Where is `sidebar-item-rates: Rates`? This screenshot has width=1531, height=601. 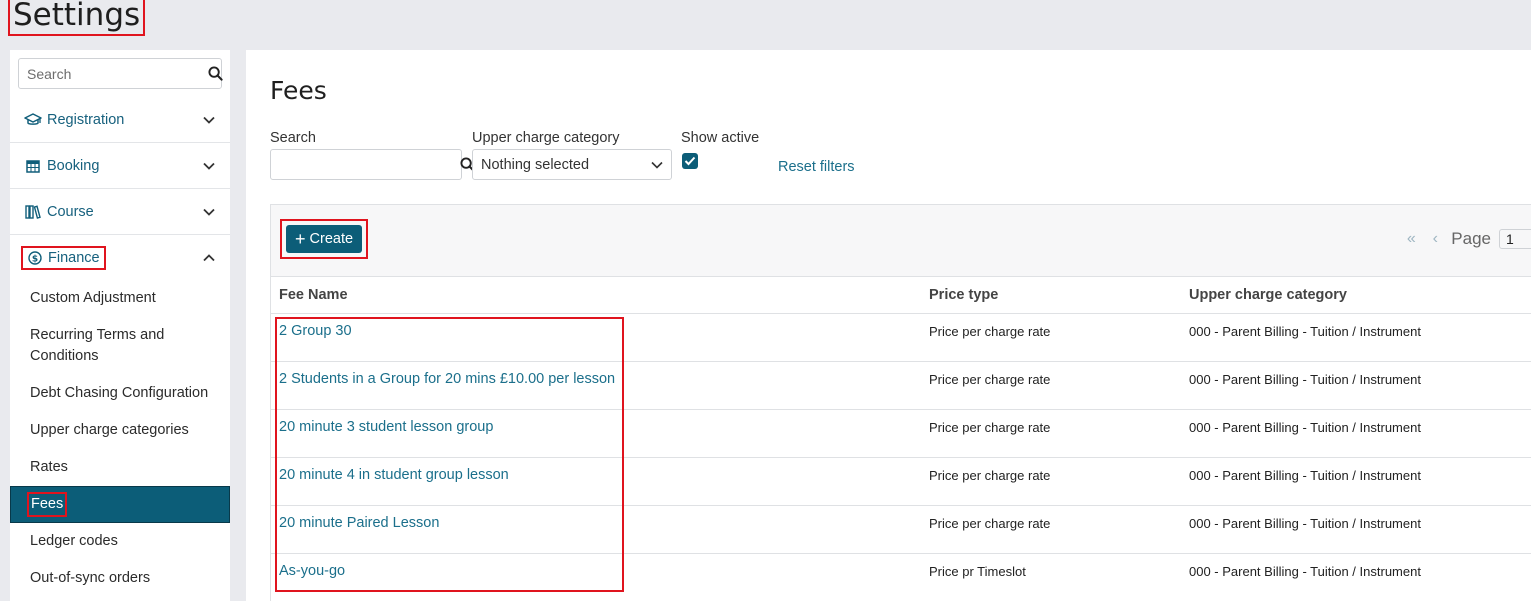 sidebar-item-rates: Rates is located at coordinates (120, 467).